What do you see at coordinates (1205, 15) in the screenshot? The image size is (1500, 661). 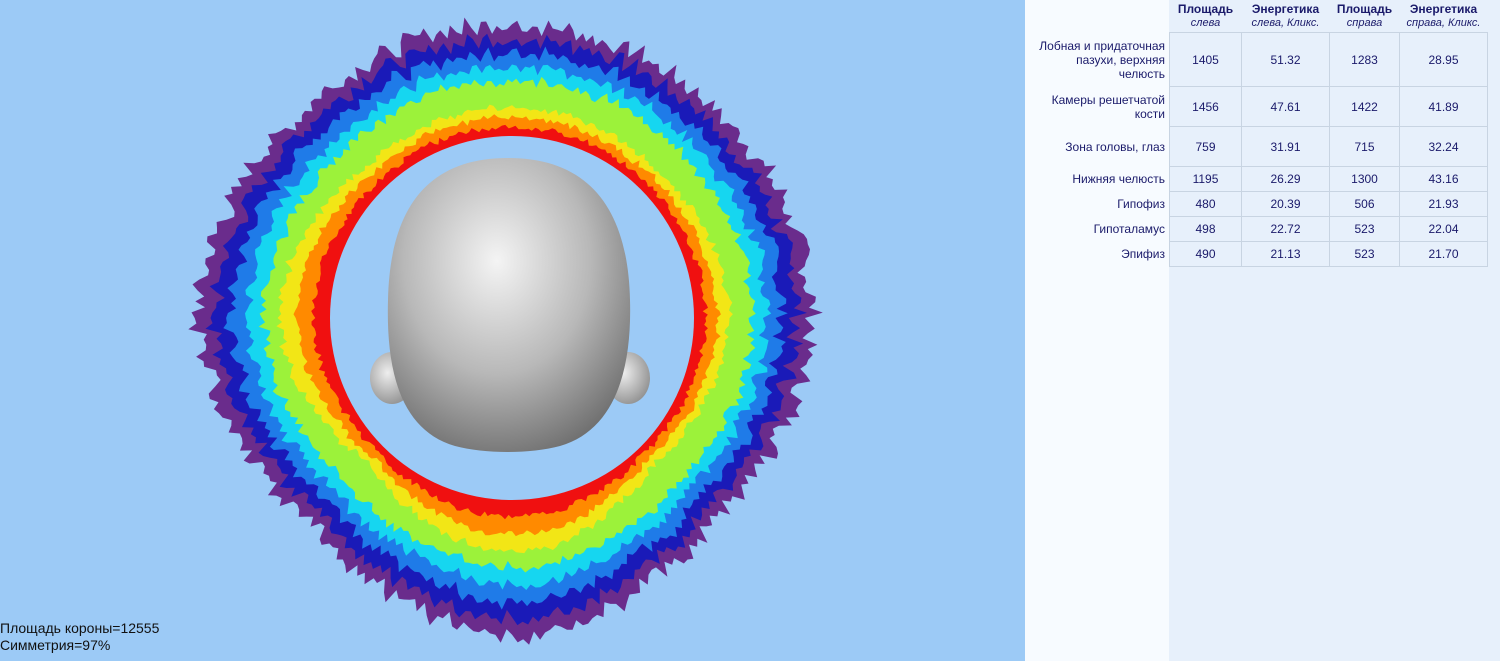 I see `col-area-left: Площадь слева` at bounding box center [1205, 15].